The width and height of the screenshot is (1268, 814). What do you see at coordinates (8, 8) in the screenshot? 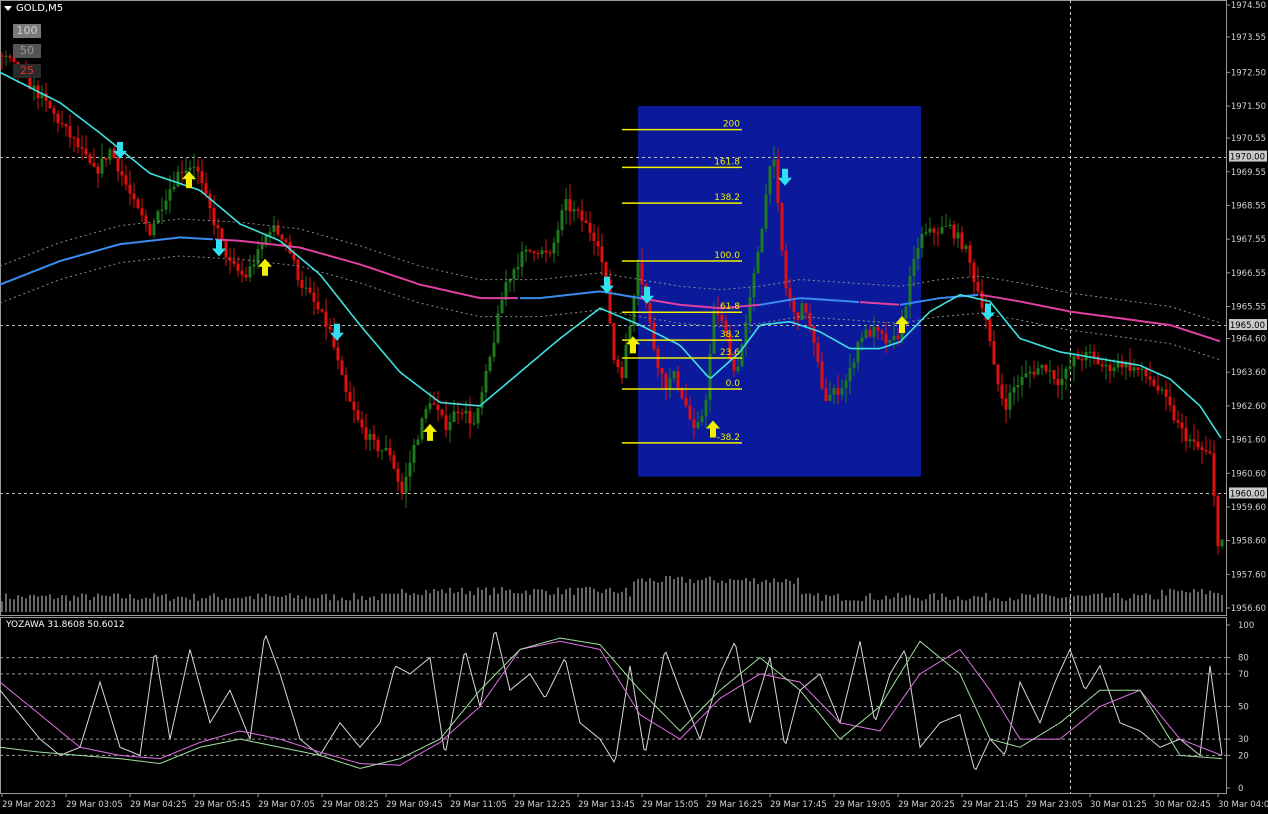
I see `window-menu-icon` at bounding box center [8, 8].